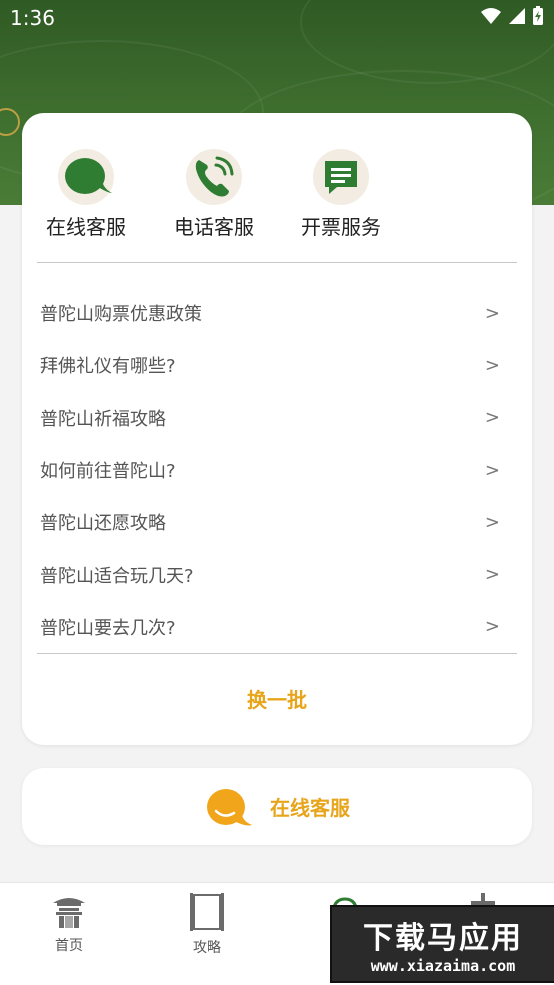 The image size is (554, 985). What do you see at coordinates (491, 16) in the screenshot?
I see `wifi-icon` at bounding box center [491, 16].